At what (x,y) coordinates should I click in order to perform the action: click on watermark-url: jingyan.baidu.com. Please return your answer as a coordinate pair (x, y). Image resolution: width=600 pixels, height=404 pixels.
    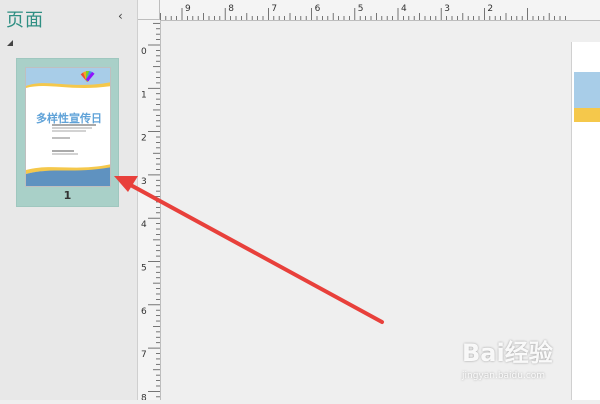
    Looking at the image, I should click on (504, 376).